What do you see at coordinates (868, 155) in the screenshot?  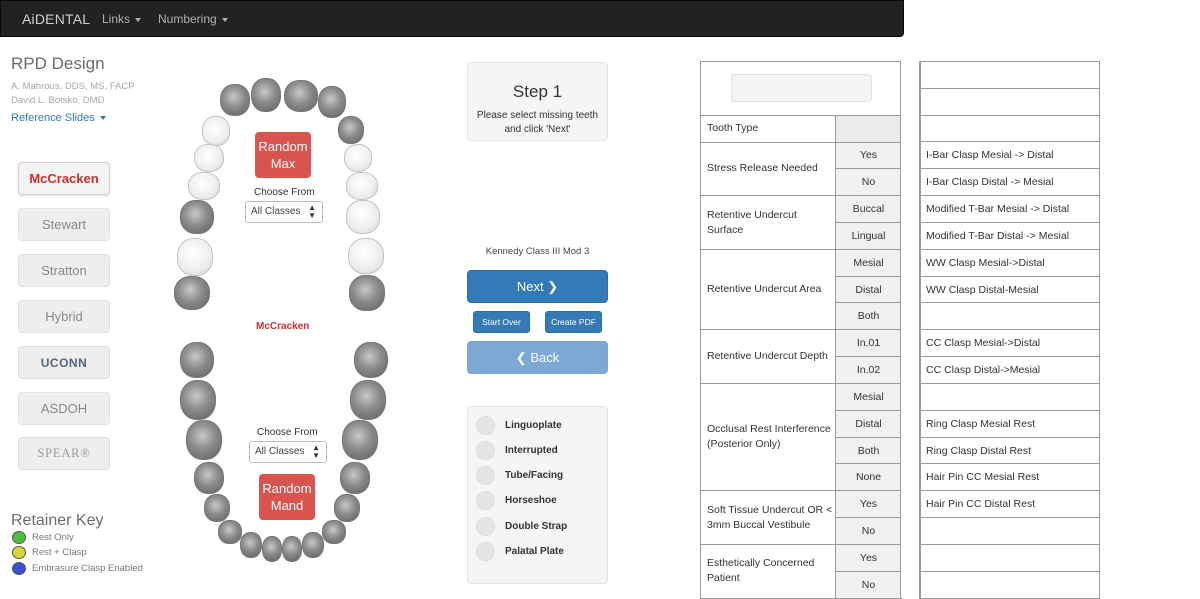 I see `stress-release-yes: Yes` at bounding box center [868, 155].